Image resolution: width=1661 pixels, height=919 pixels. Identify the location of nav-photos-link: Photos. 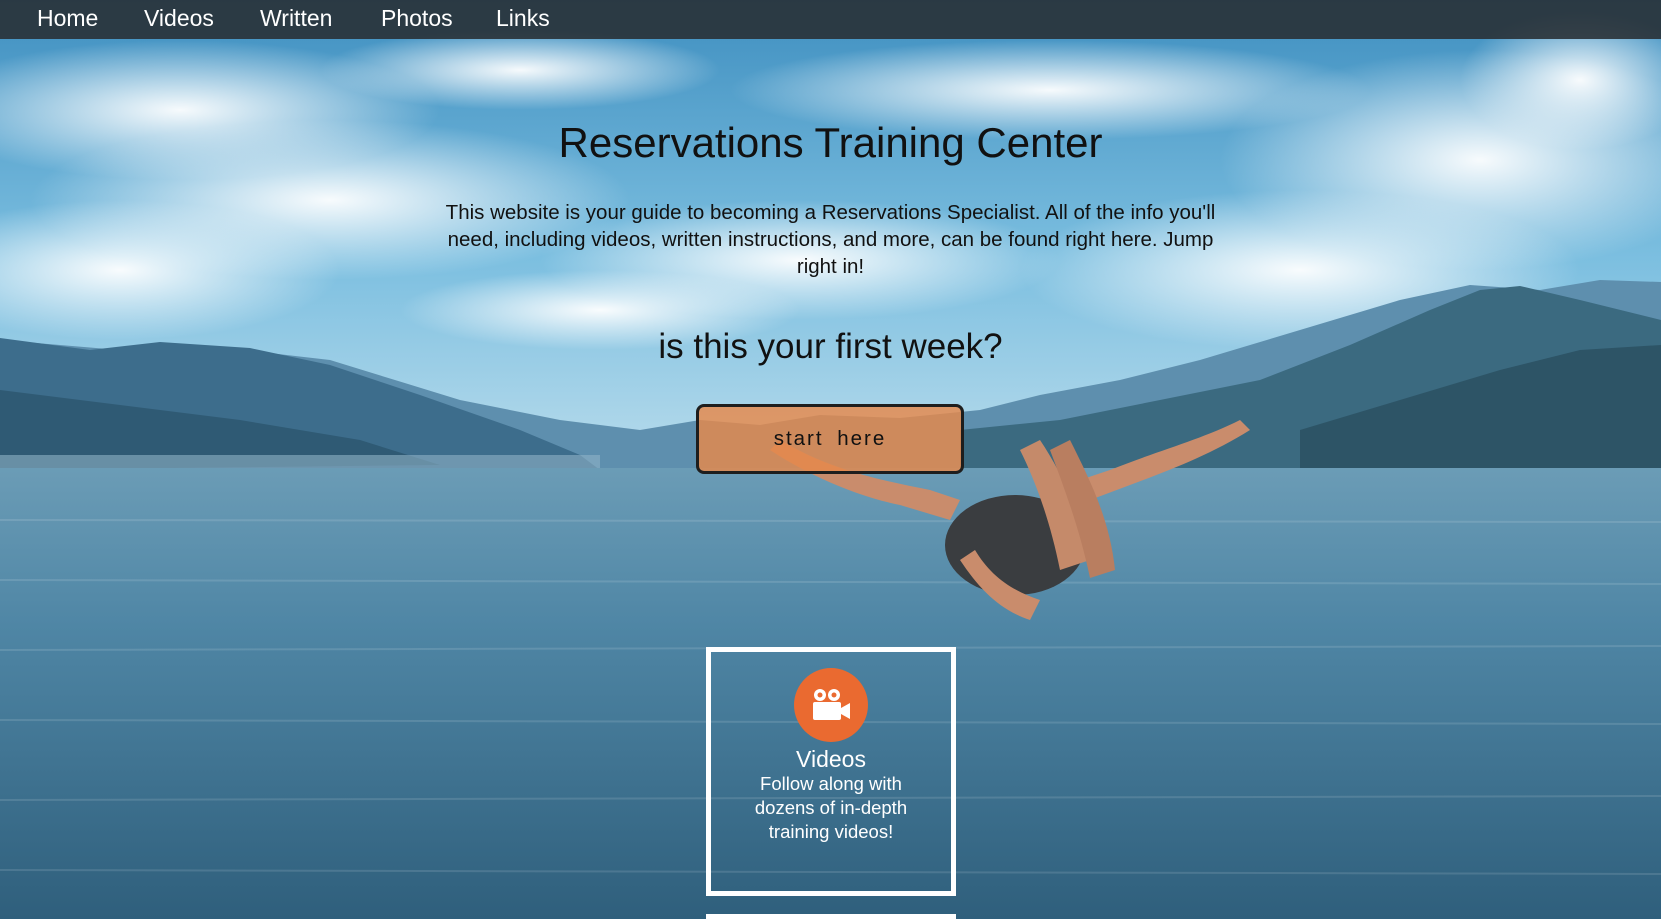
(417, 18).